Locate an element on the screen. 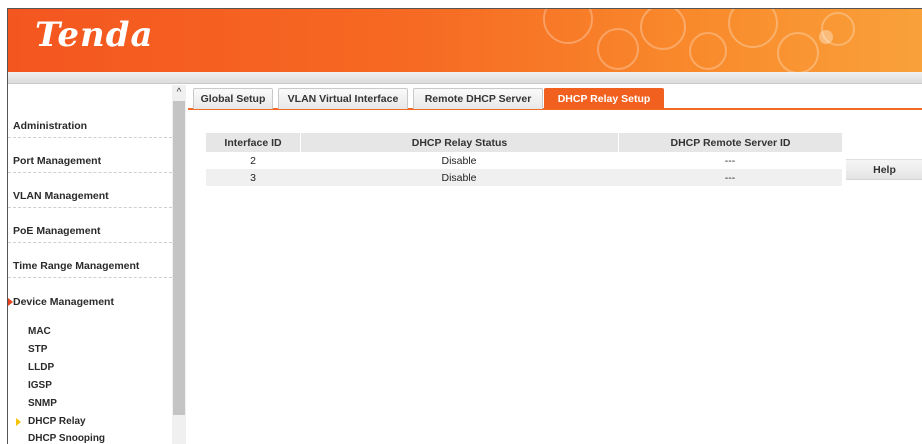 This screenshot has height=444, width=922. sidebar-item-label: Port Management is located at coordinates (57, 161).